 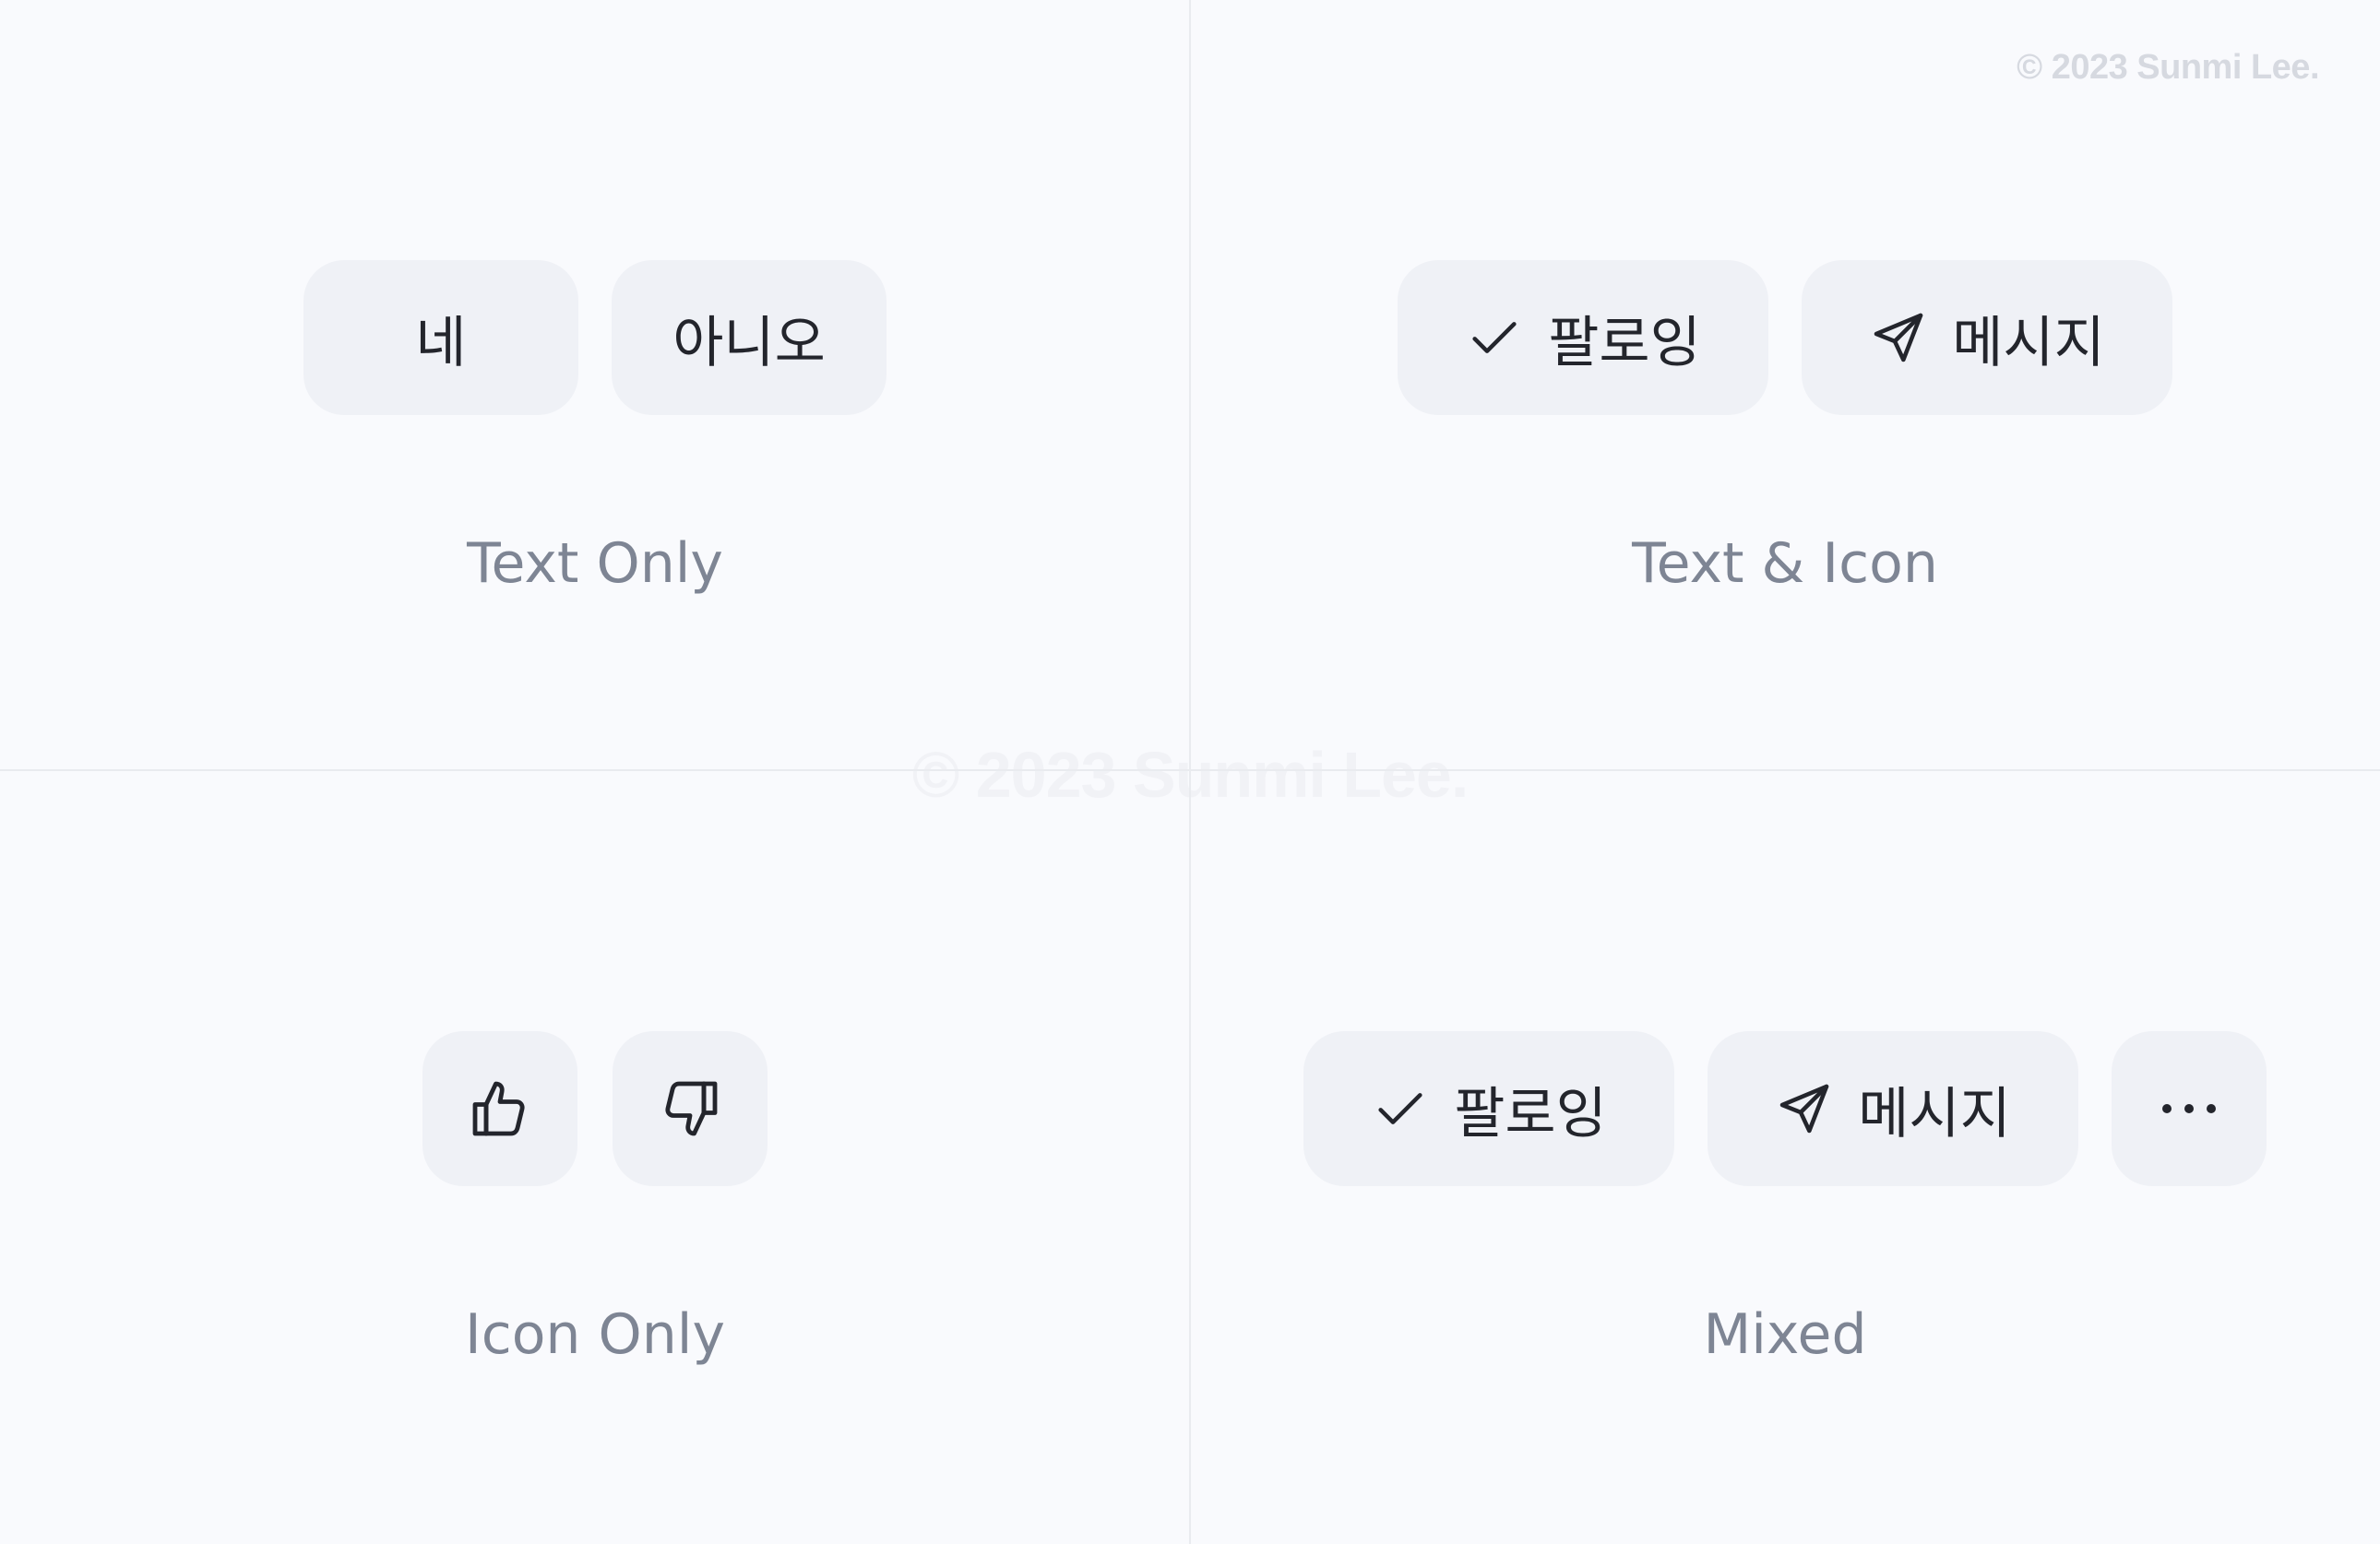 What do you see at coordinates (441, 342) in the screenshot?
I see `yes-button-label: 네` at bounding box center [441, 342].